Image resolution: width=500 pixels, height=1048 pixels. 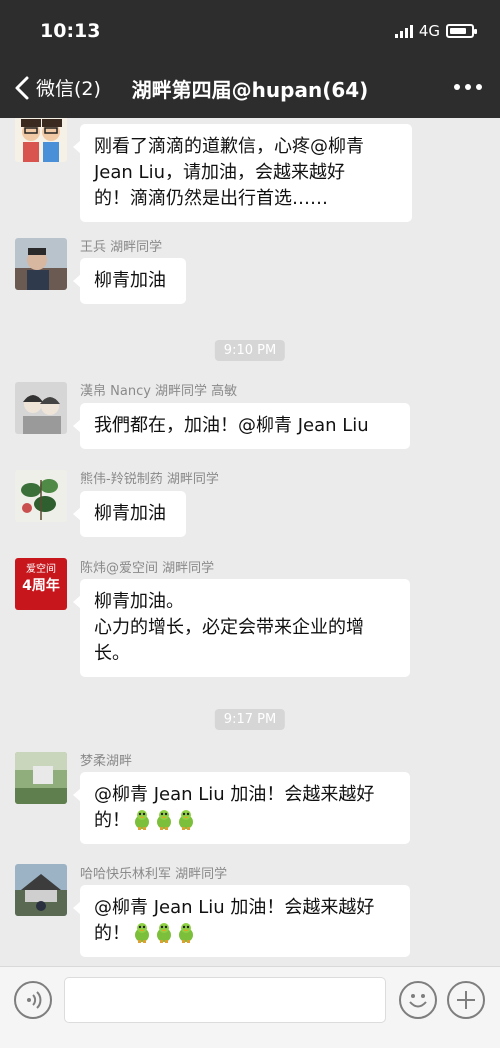 I want to click on sender-name: 陈炜@爱空间 湖畔同学, so click(x=147, y=568).